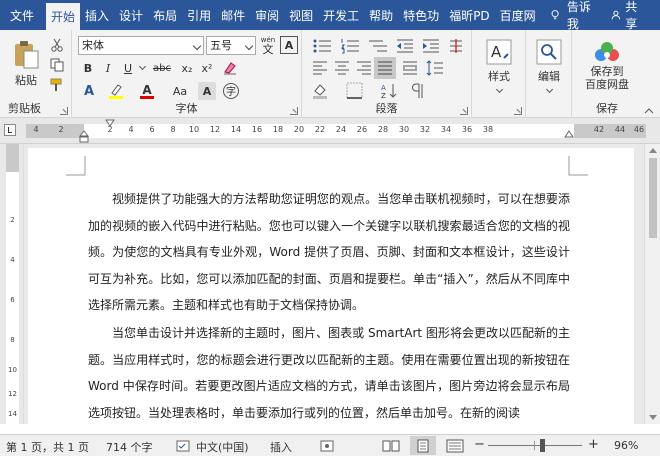 The height and width of the screenshot is (456, 660). I want to click on zoom-in-button: +, so click(593, 444).